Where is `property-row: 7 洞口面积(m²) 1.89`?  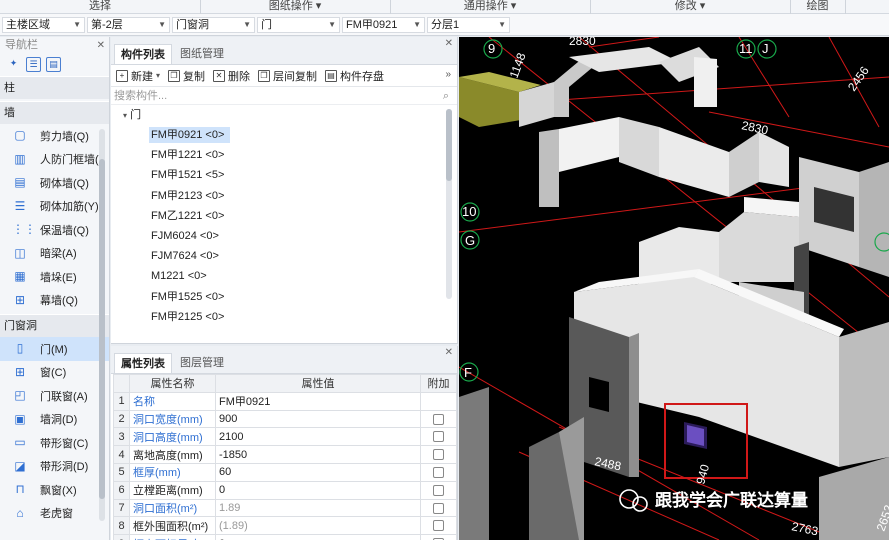
property-row: 7 洞口面积(m²) 1.89 is located at coordinates (285, 508).